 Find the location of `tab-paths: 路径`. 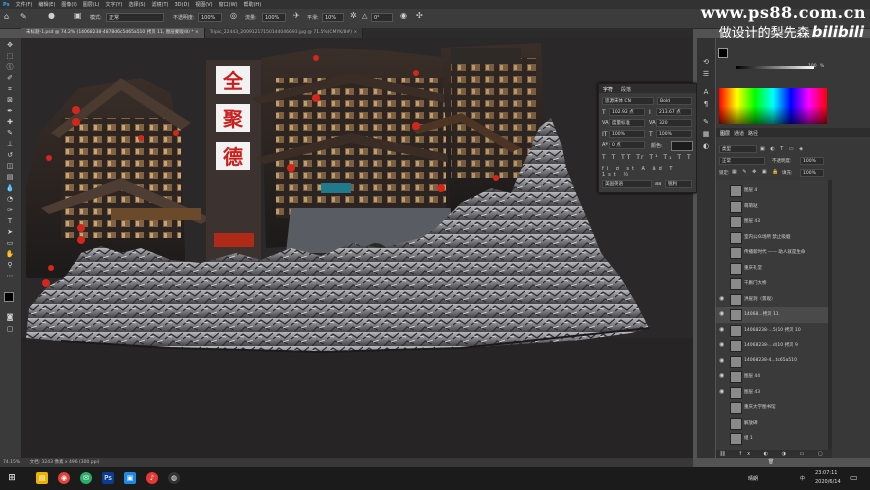

tab-paths: 路径 is located at coordinates (753, 133).